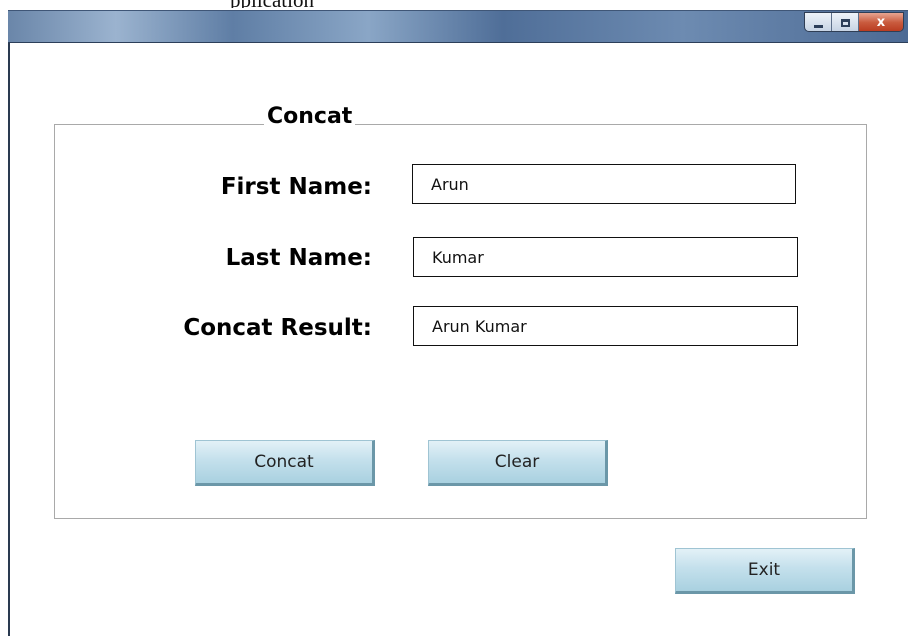 The image size is (908, 636). Describe the element at coordinates (818, 22) in the screenshot. I see `minimize-button` at that location.